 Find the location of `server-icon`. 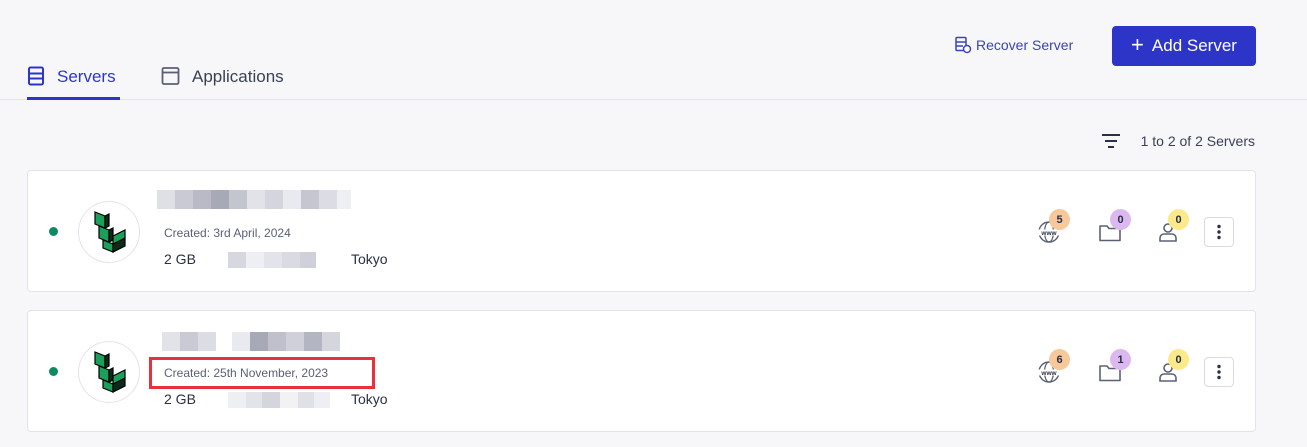

server-icon is located at coordinates (36, 76).